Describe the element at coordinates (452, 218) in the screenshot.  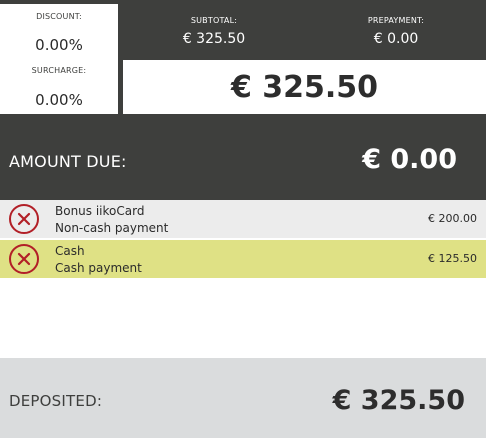
I see `payment-amount: € 200.00` at that location.